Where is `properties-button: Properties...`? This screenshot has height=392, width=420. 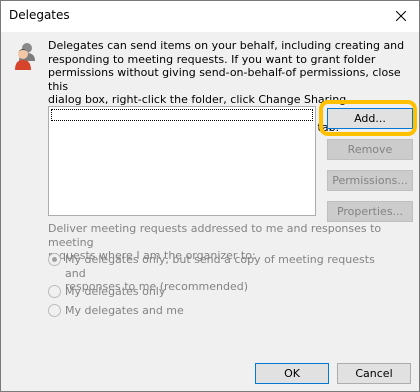 properties-button: Properties... is located at coordinates (370, 211).